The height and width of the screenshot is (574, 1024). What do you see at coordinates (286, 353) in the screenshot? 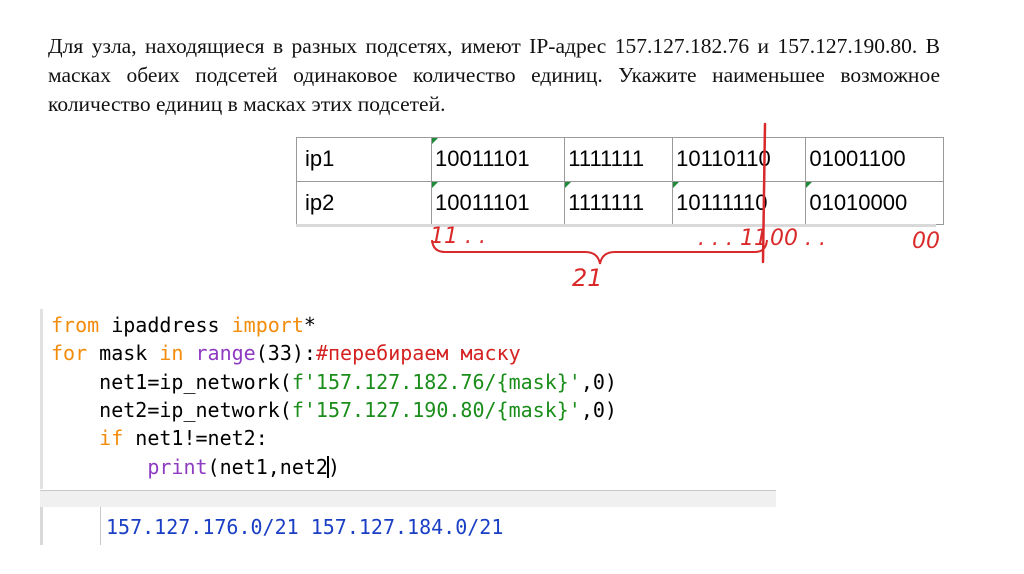
I see `code-line-2: for mask in range(33):#перебираем маску` at bounding box center [286, 353].